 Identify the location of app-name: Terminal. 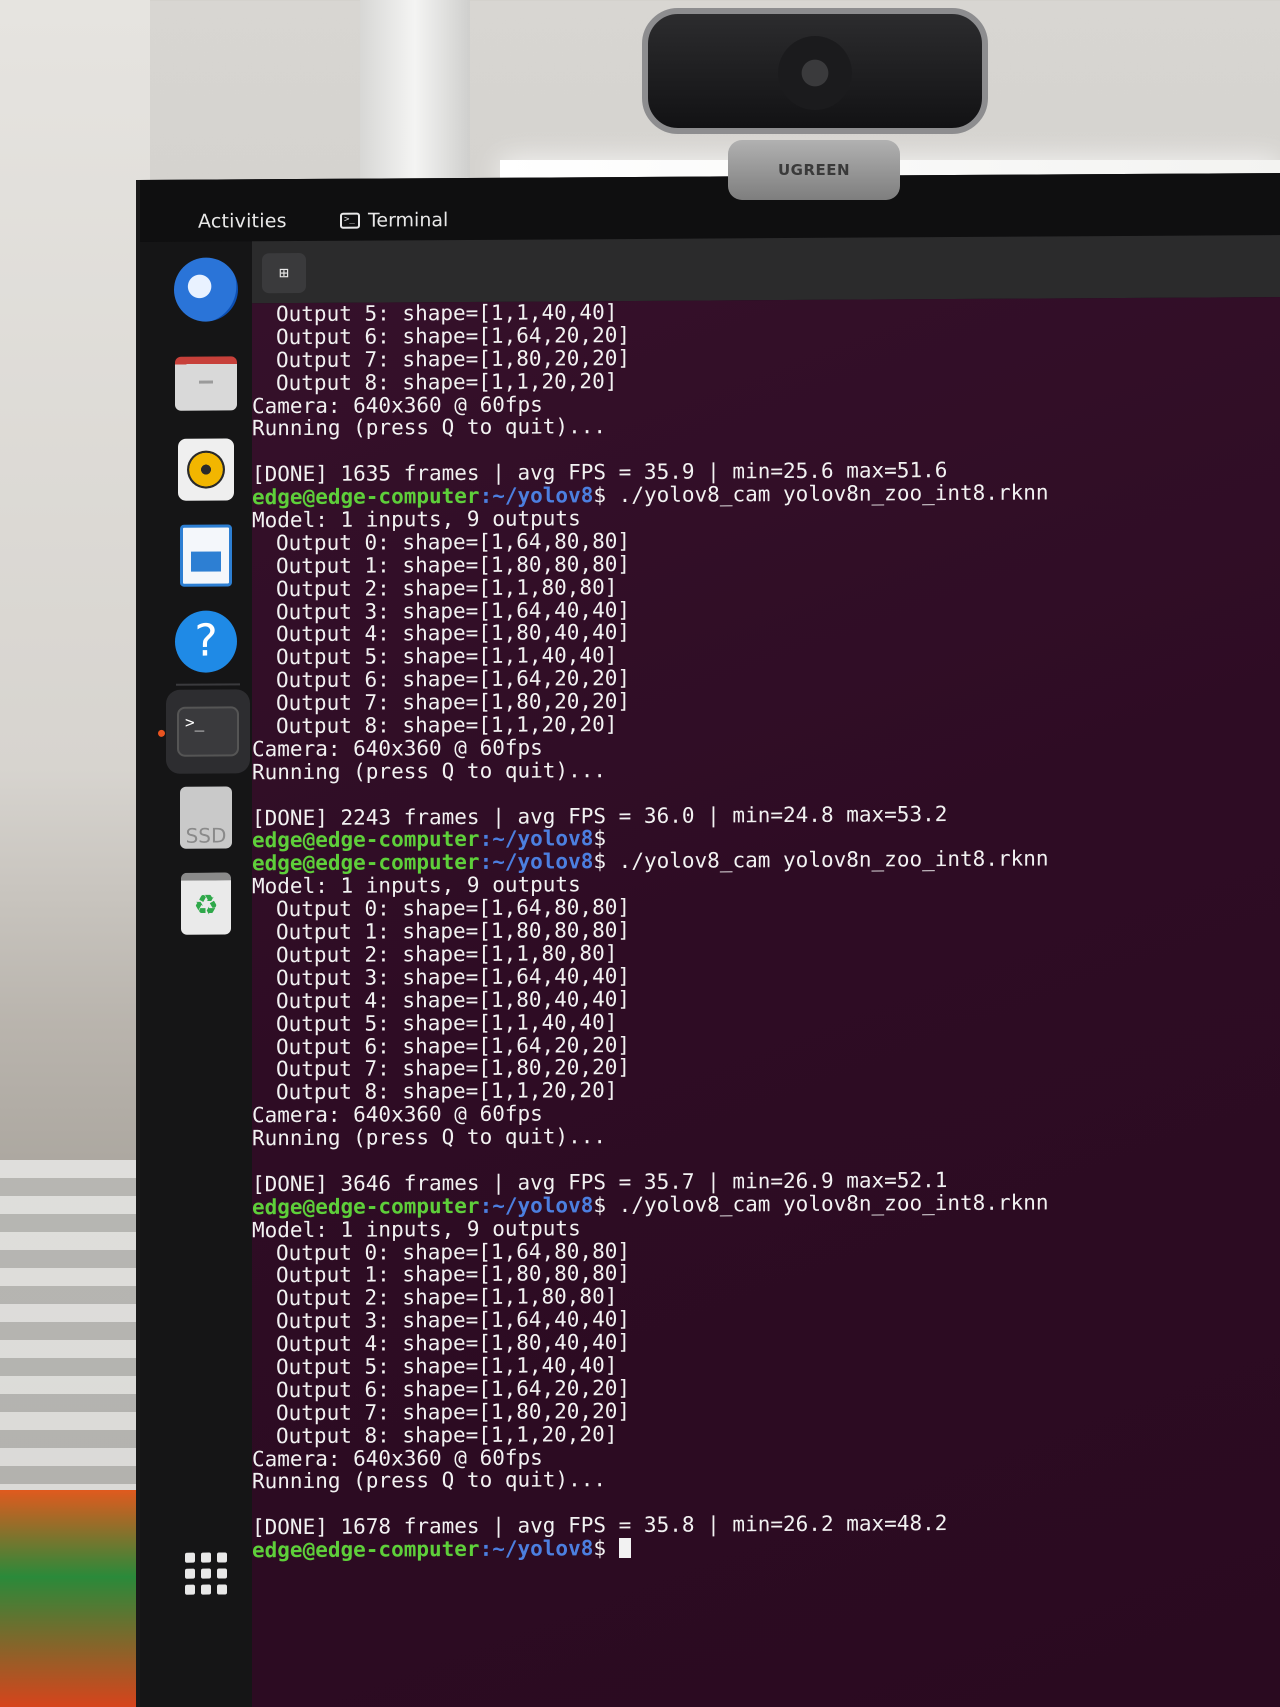
(408, 220).